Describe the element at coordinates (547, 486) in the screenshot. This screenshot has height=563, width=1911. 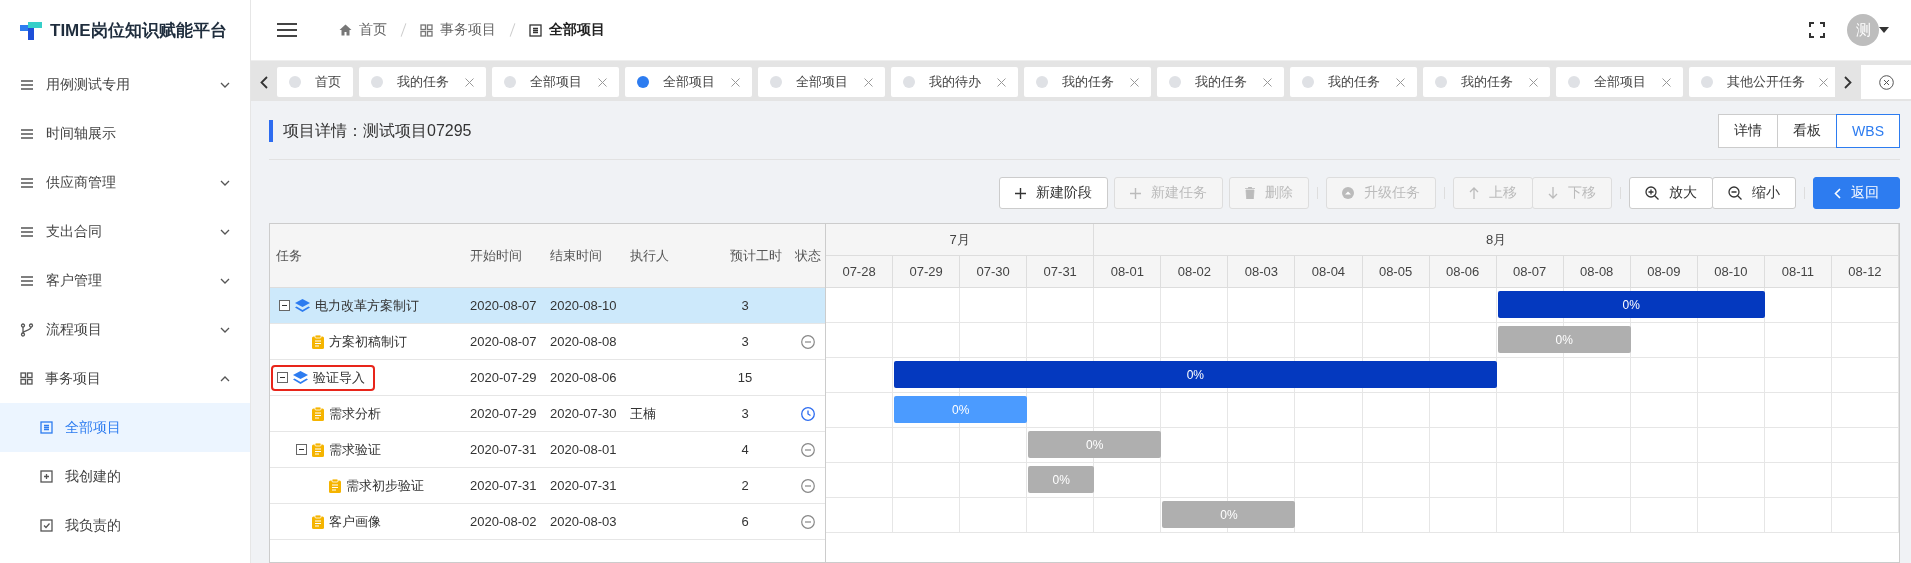
I see `table-row: 需求初步验证 2020-07-31 2020-07-31 2` at that location.